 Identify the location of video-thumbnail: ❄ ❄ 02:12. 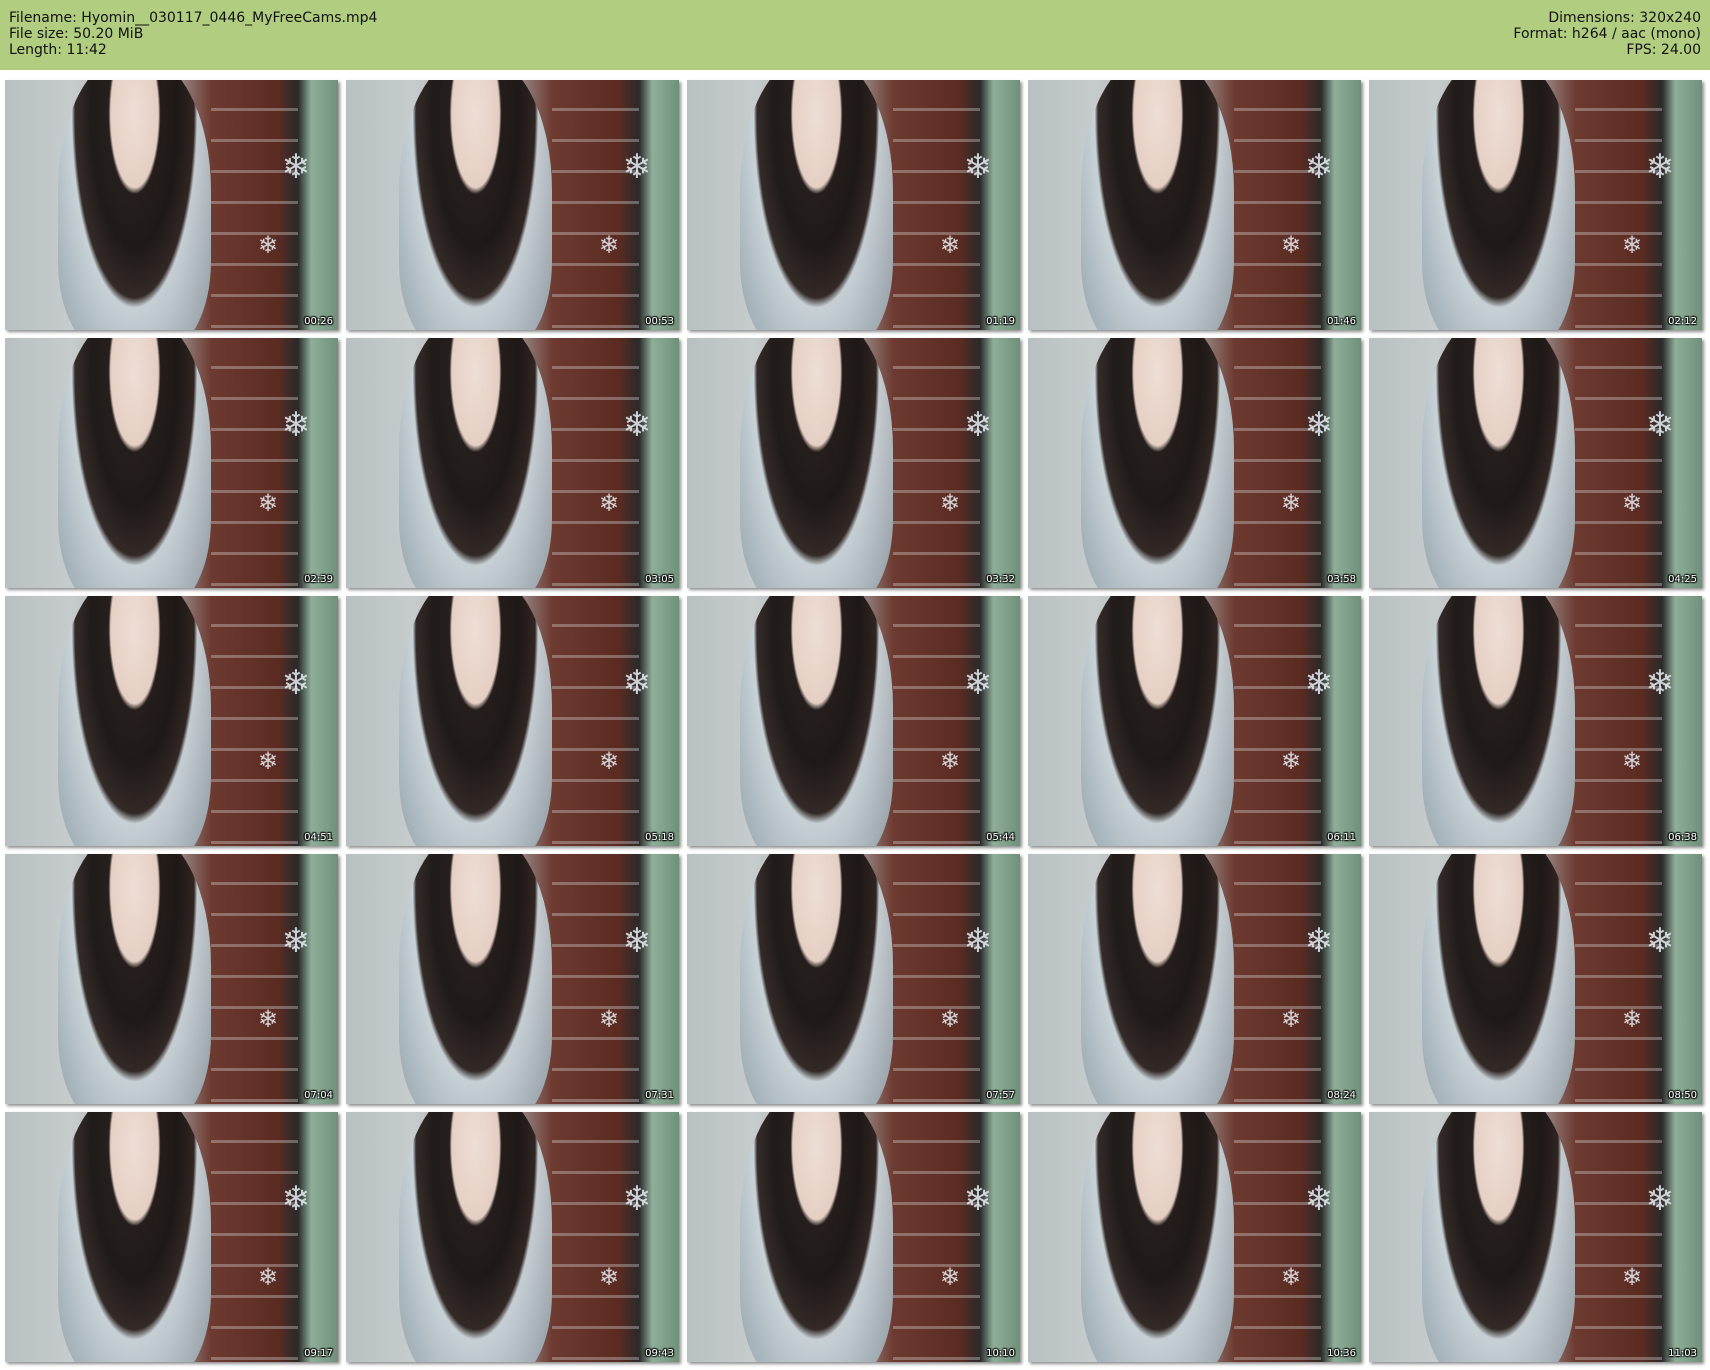
(1535, 205).